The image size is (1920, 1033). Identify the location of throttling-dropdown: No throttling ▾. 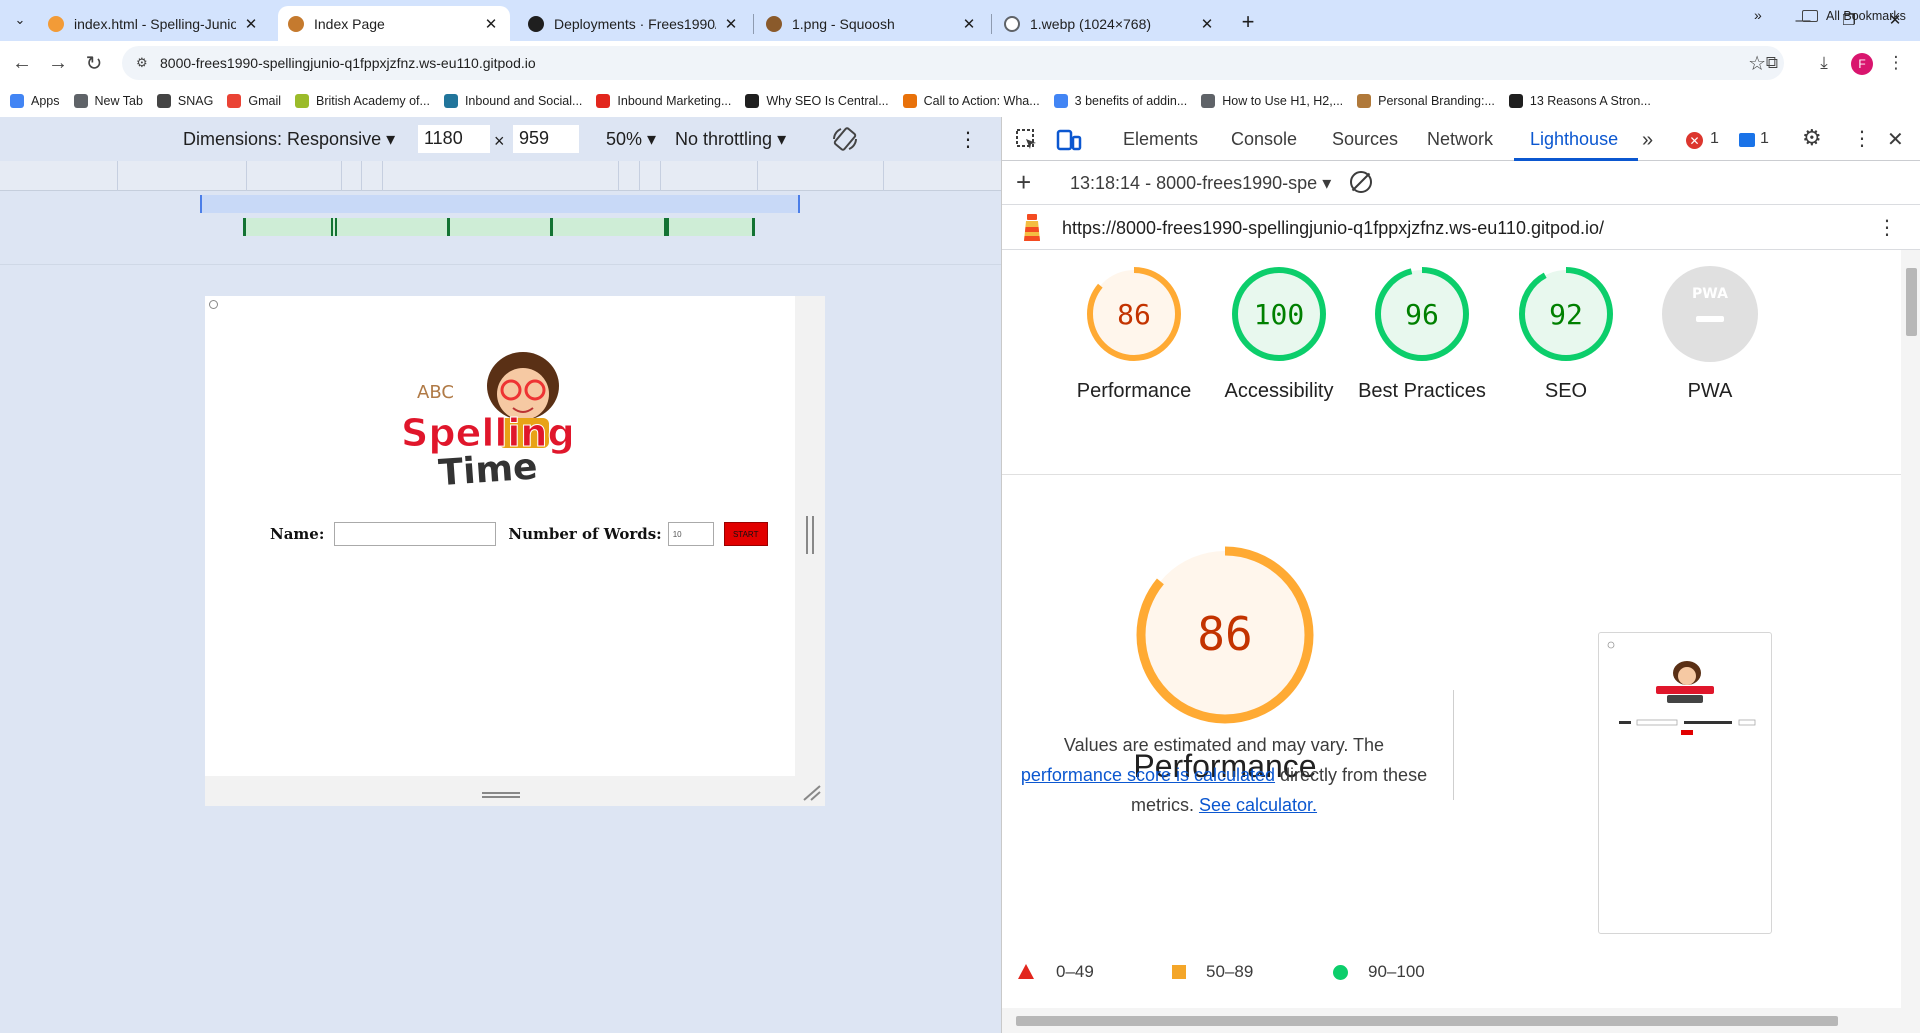
(730, 139).